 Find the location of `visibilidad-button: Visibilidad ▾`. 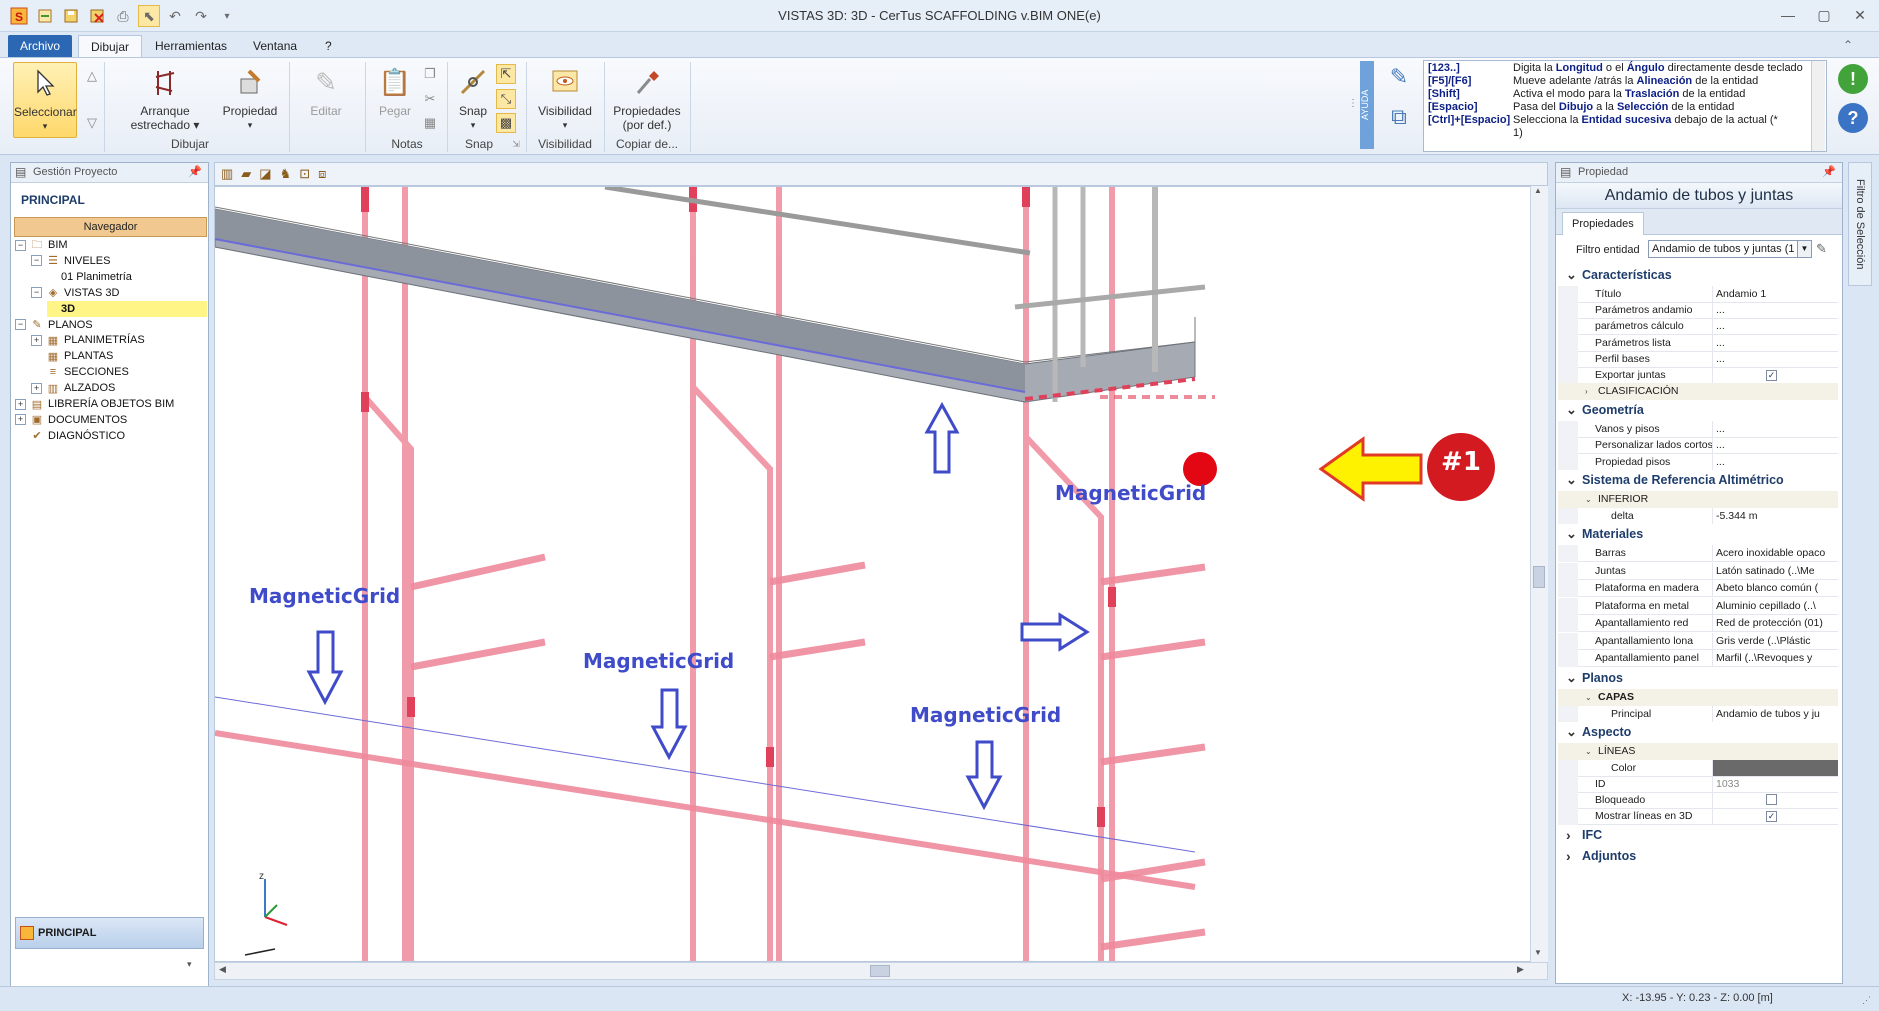

visibilidad-button: Visibilidad ▾ is located at coordinates (565, 97).